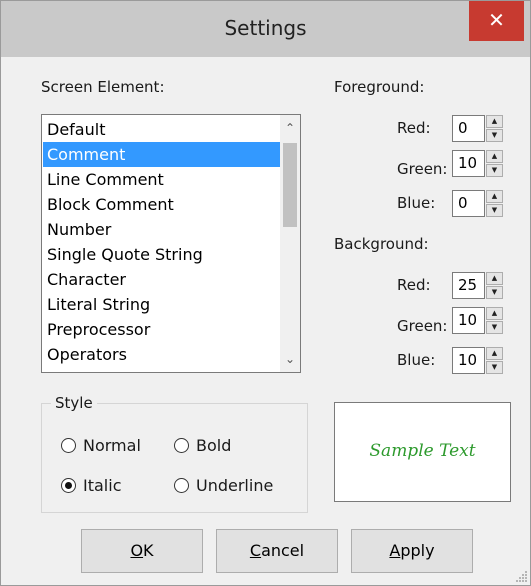 Image resolution: width=531 pixels, height=586 pixels. Describe the element at coordinates (416, 360) in the screenshot. I see `bg-blue-label: Blue:` at that location.